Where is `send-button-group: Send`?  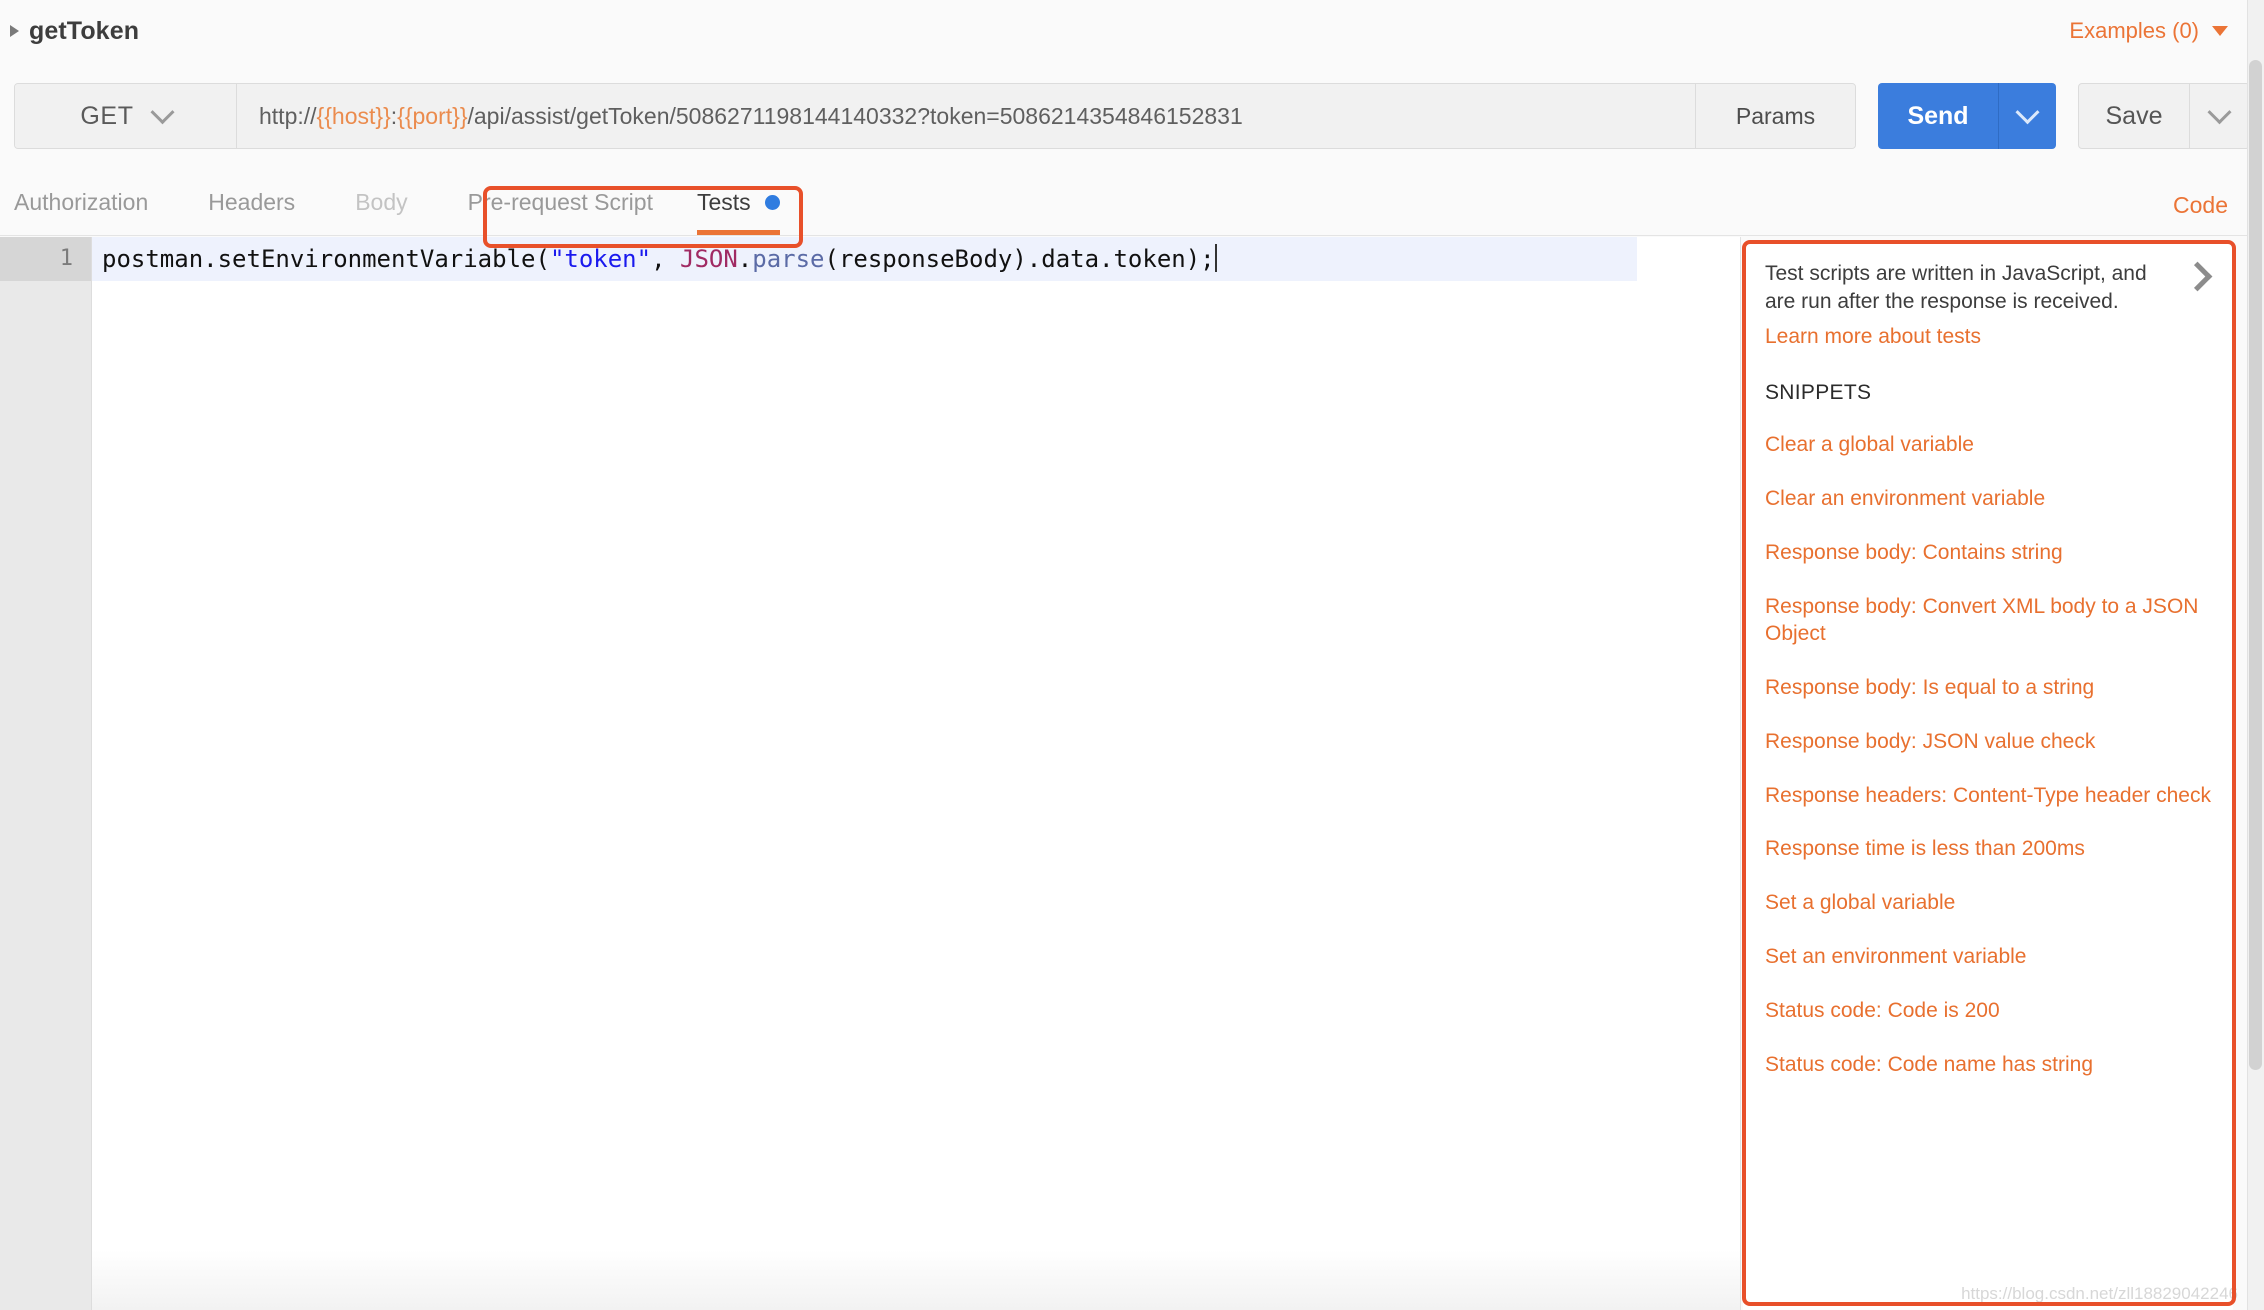 send-button-group: Send is located at coordinates (1967, 116).